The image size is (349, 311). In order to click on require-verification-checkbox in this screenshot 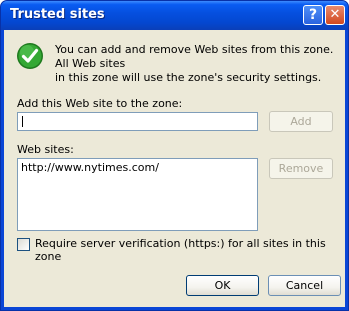, I will do `click(23, 244)`.